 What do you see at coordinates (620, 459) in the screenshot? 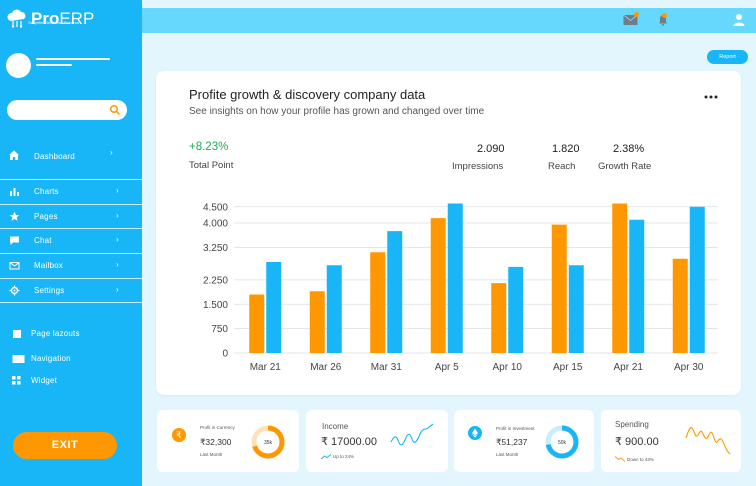
I see `trend-down-icon` at bounding box center [620, 459].